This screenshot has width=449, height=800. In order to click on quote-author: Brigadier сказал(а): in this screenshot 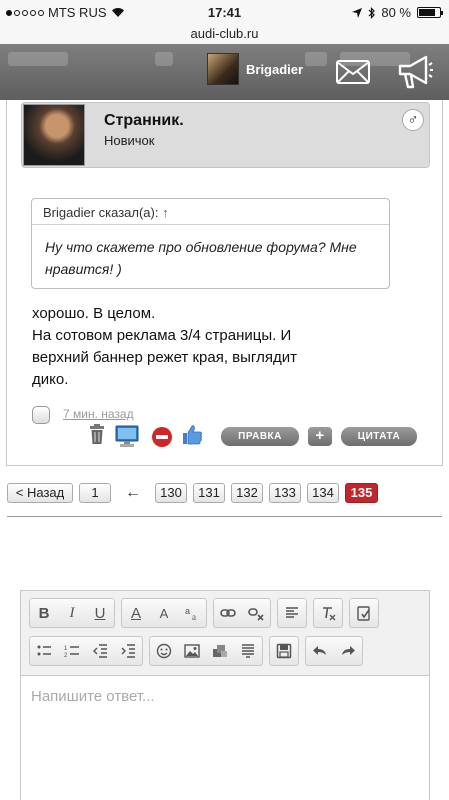, I will do `click(101, 212)`.